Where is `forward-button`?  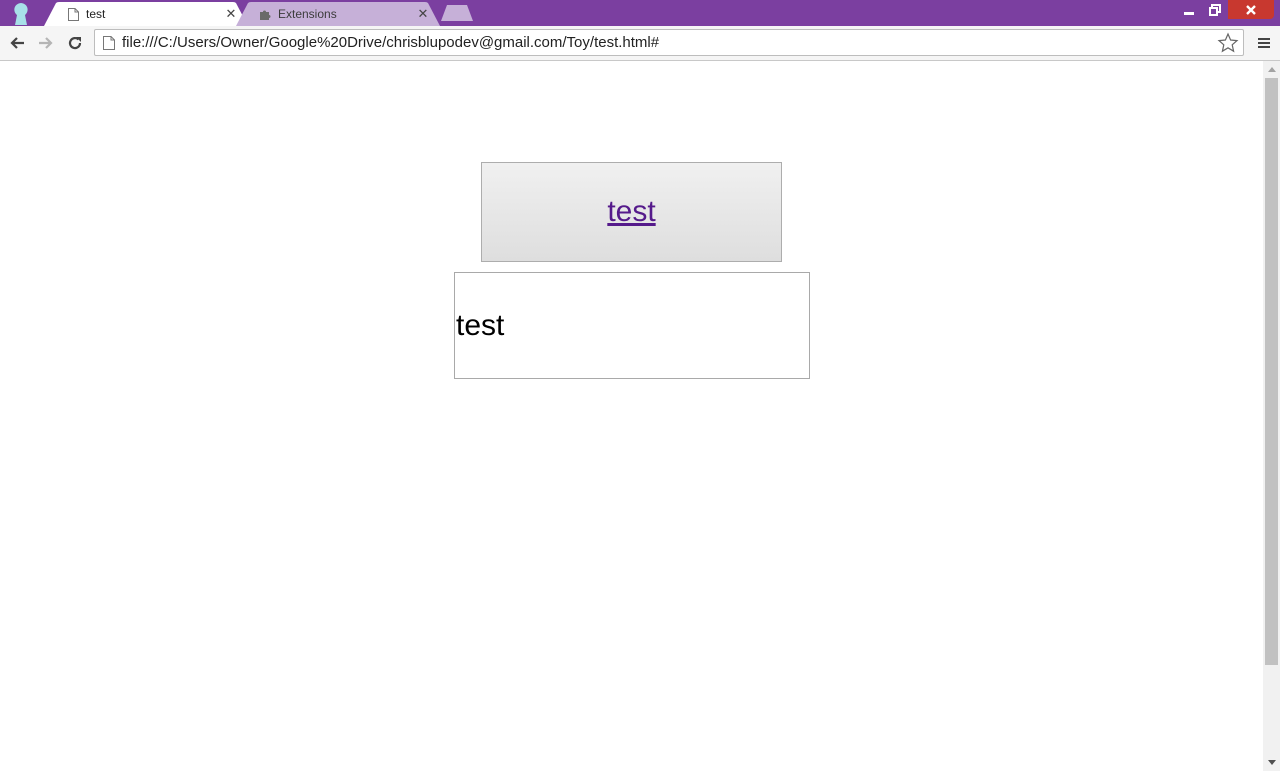 forward-button is located at coordinates (46, 43).